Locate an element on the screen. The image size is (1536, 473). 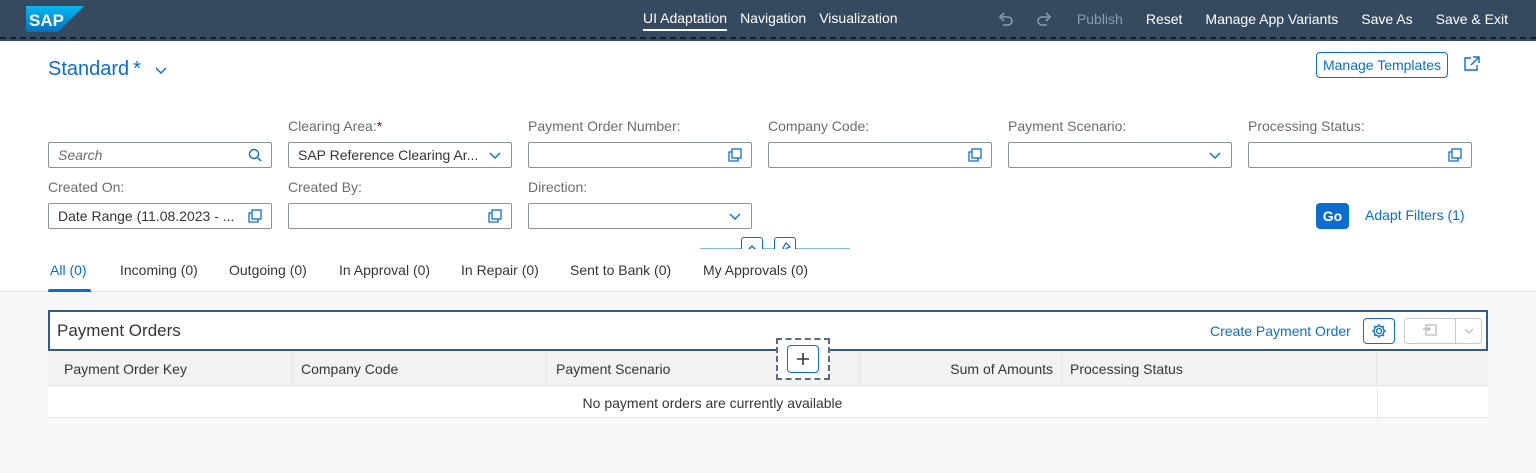
column-processing-status: Processing Status is located at coordinates (1219, 369).